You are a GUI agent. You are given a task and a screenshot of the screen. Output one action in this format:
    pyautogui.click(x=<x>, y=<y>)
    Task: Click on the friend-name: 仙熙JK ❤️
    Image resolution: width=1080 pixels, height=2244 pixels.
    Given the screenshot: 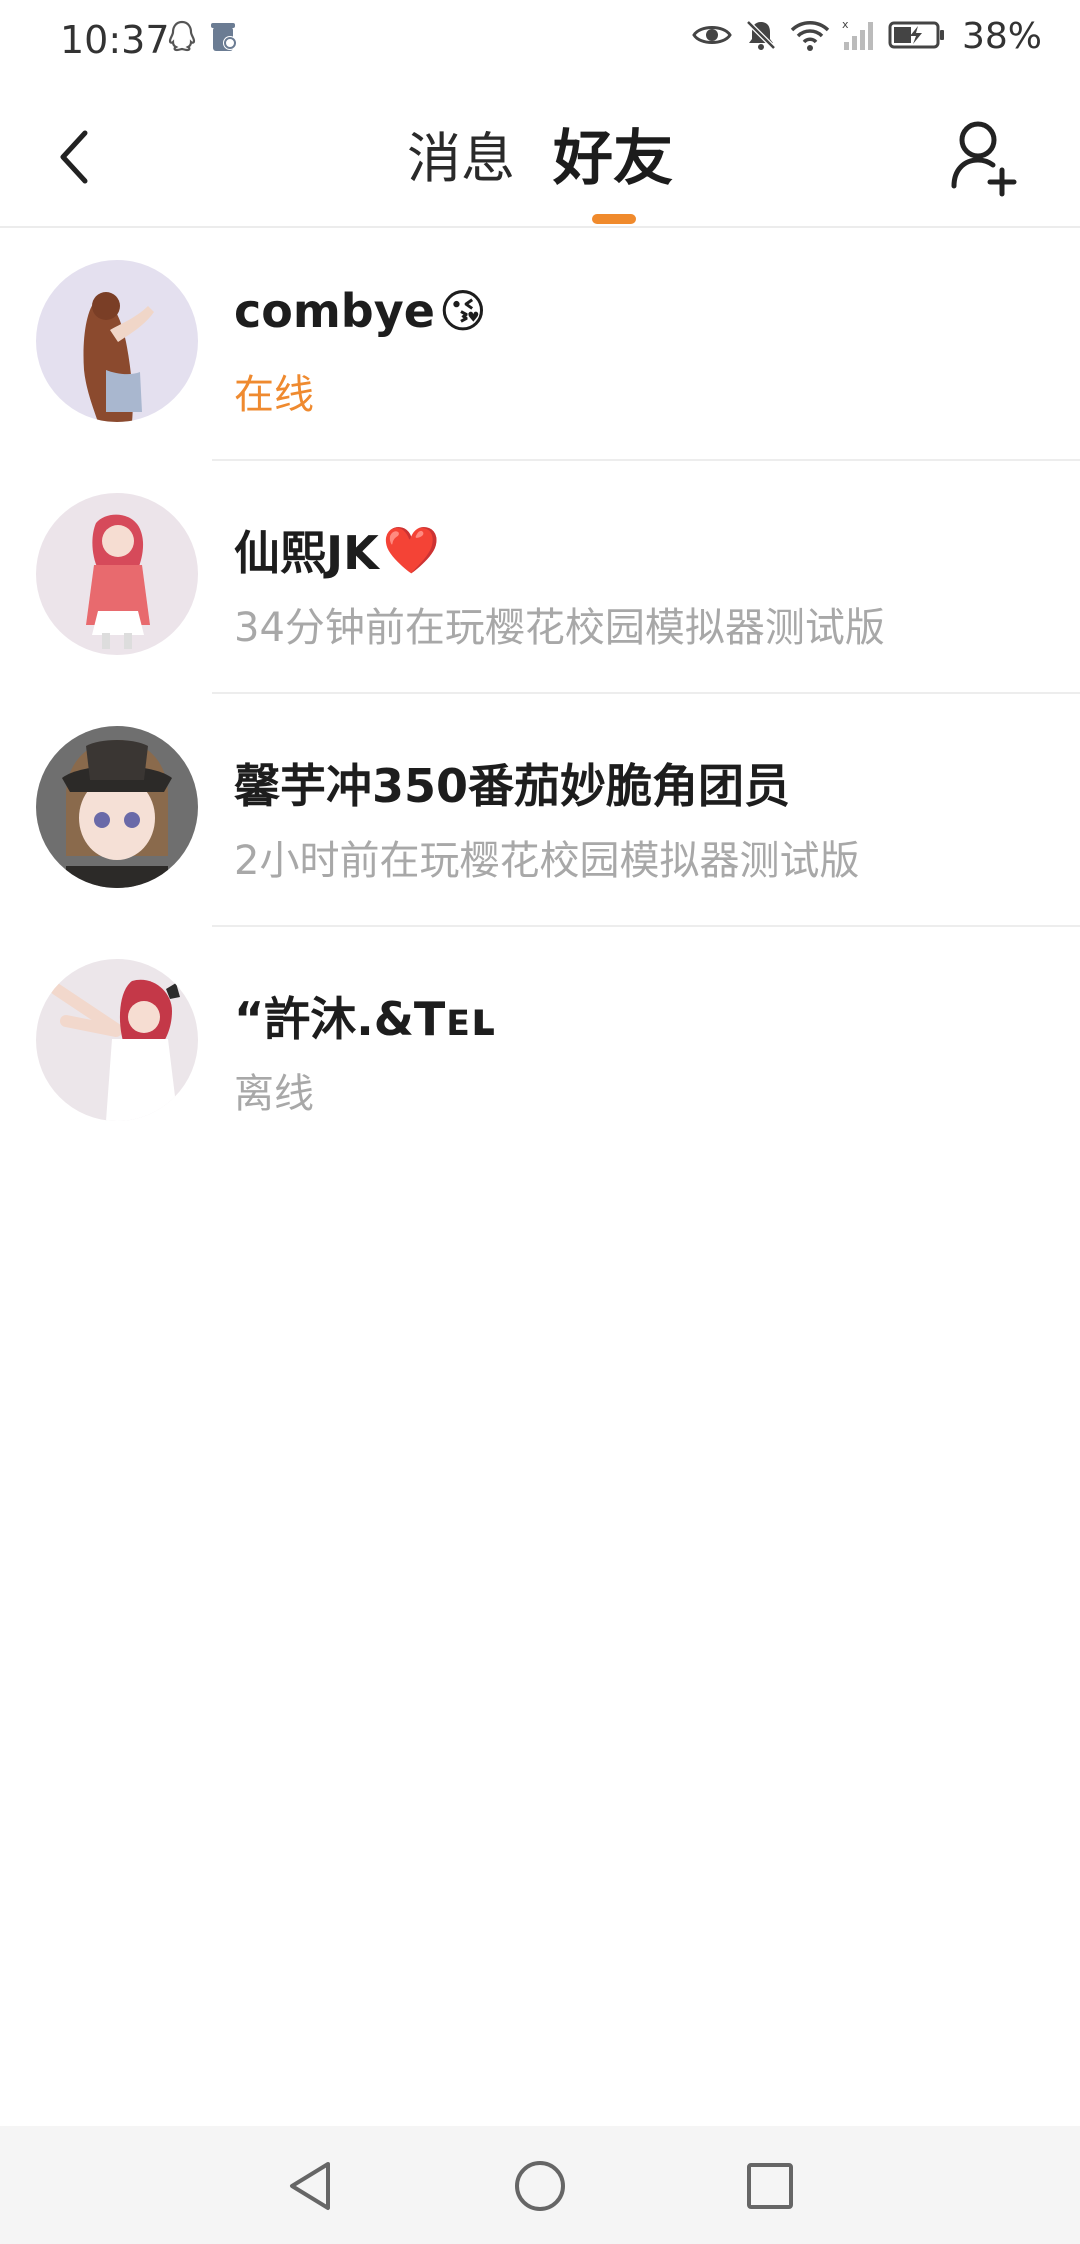 What is the action you would take?
    pyautogui.click(x=337, y=551)
    